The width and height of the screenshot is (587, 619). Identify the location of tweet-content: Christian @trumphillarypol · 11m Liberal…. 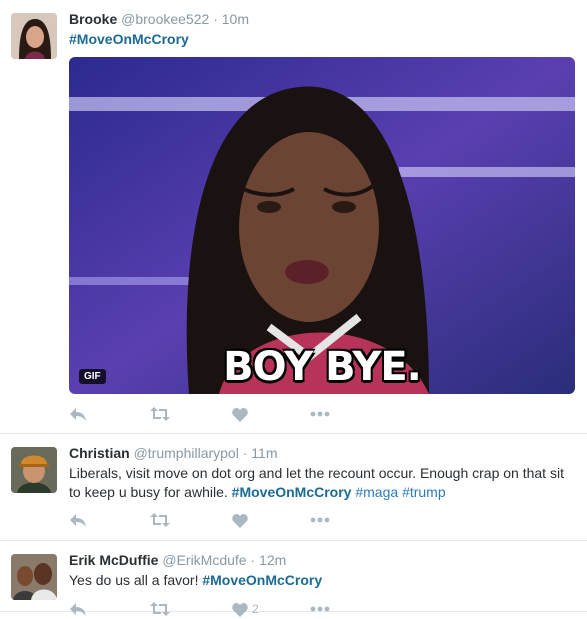
(323, 473).